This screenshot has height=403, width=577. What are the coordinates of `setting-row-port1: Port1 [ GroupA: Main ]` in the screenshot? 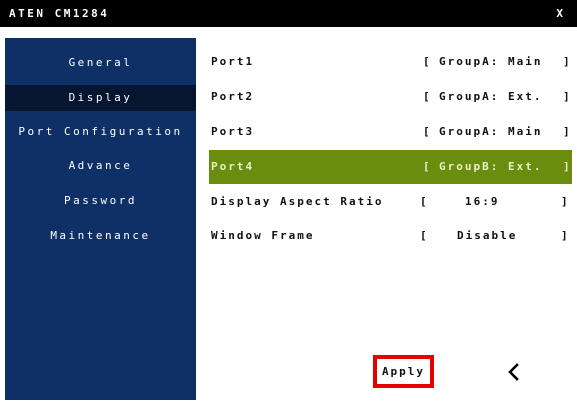 It's located at (390, 62).